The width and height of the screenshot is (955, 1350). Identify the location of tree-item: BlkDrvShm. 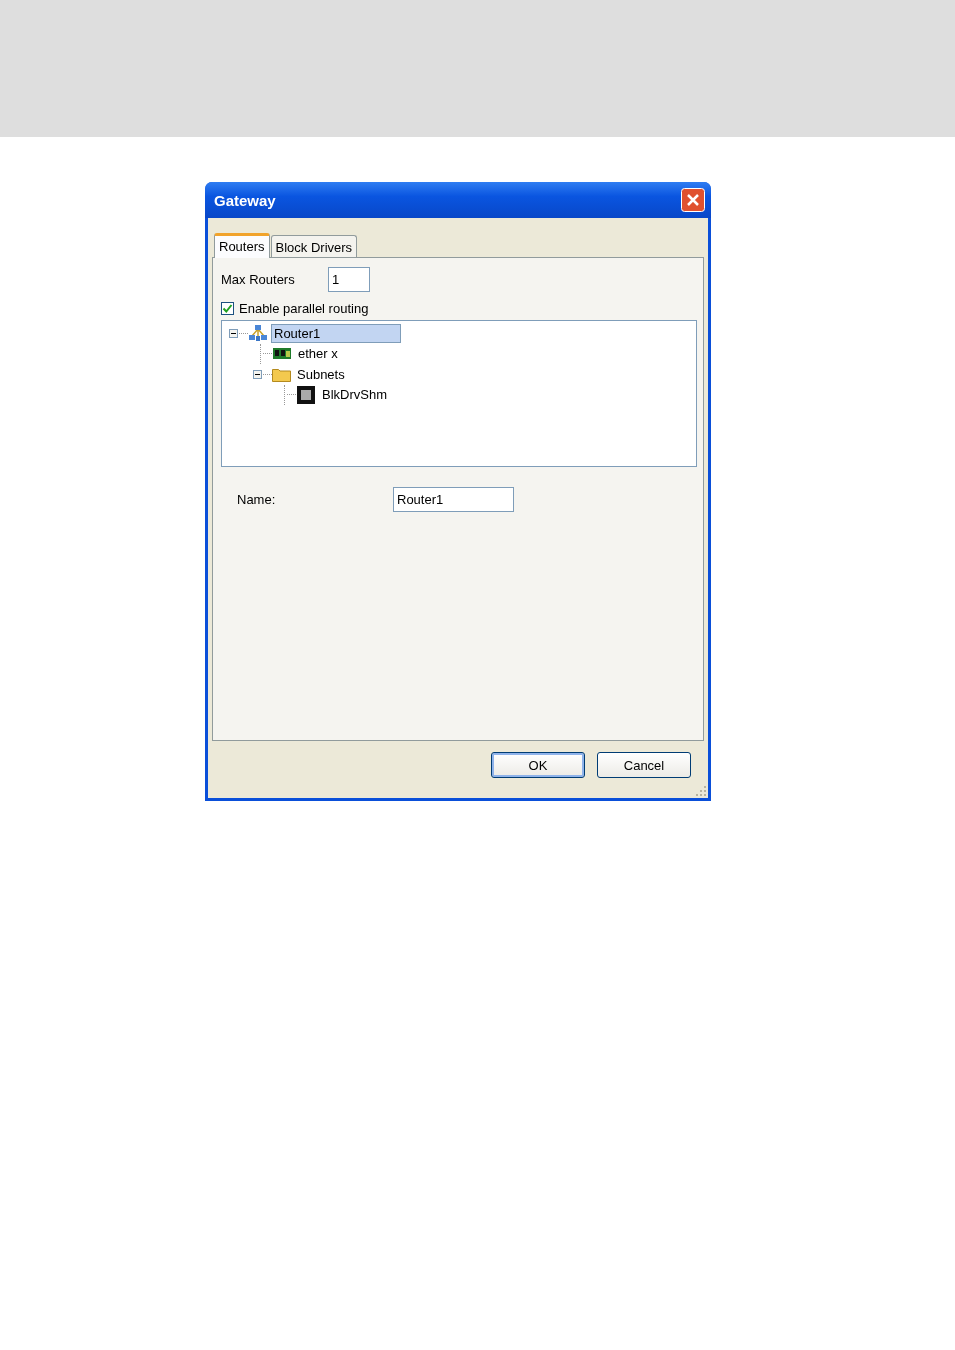
(354, 395).